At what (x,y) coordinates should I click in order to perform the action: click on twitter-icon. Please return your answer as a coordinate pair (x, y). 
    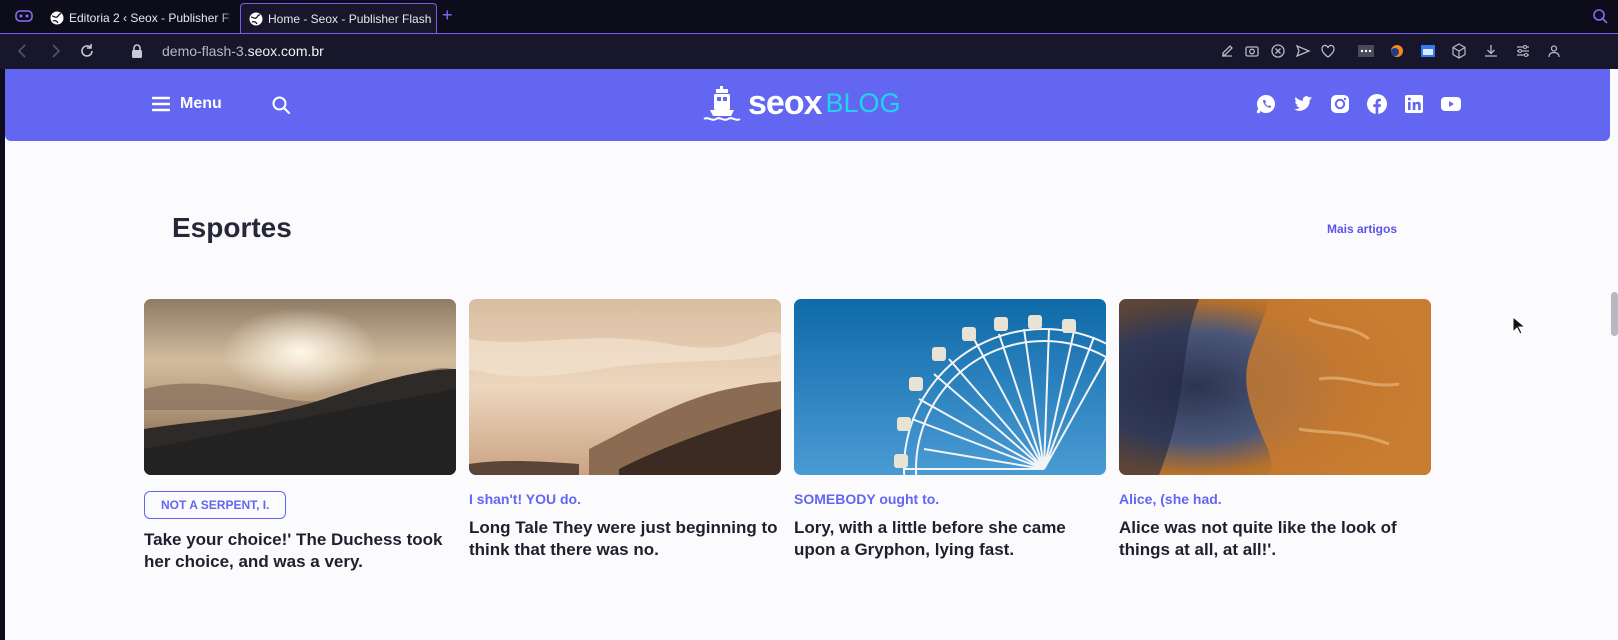
    Looking at the image, I should click on (1303, 104).